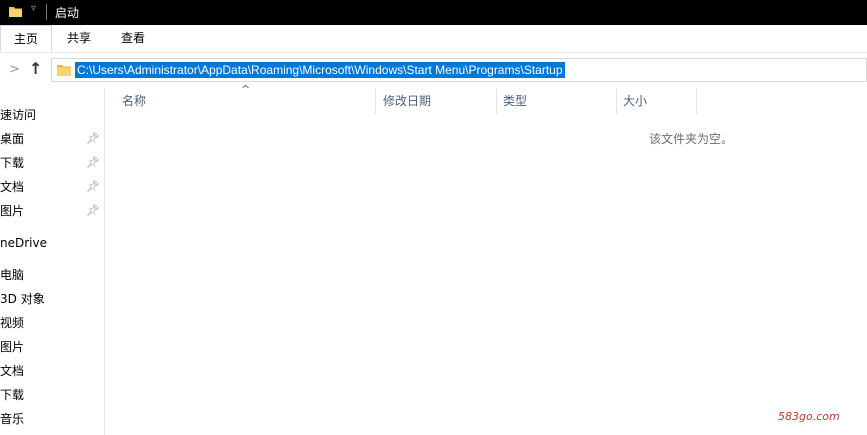  Describe the element at coordinates (23, 243) in the screenshot. I see `nav-item-onedrive: neDrive` at that location.